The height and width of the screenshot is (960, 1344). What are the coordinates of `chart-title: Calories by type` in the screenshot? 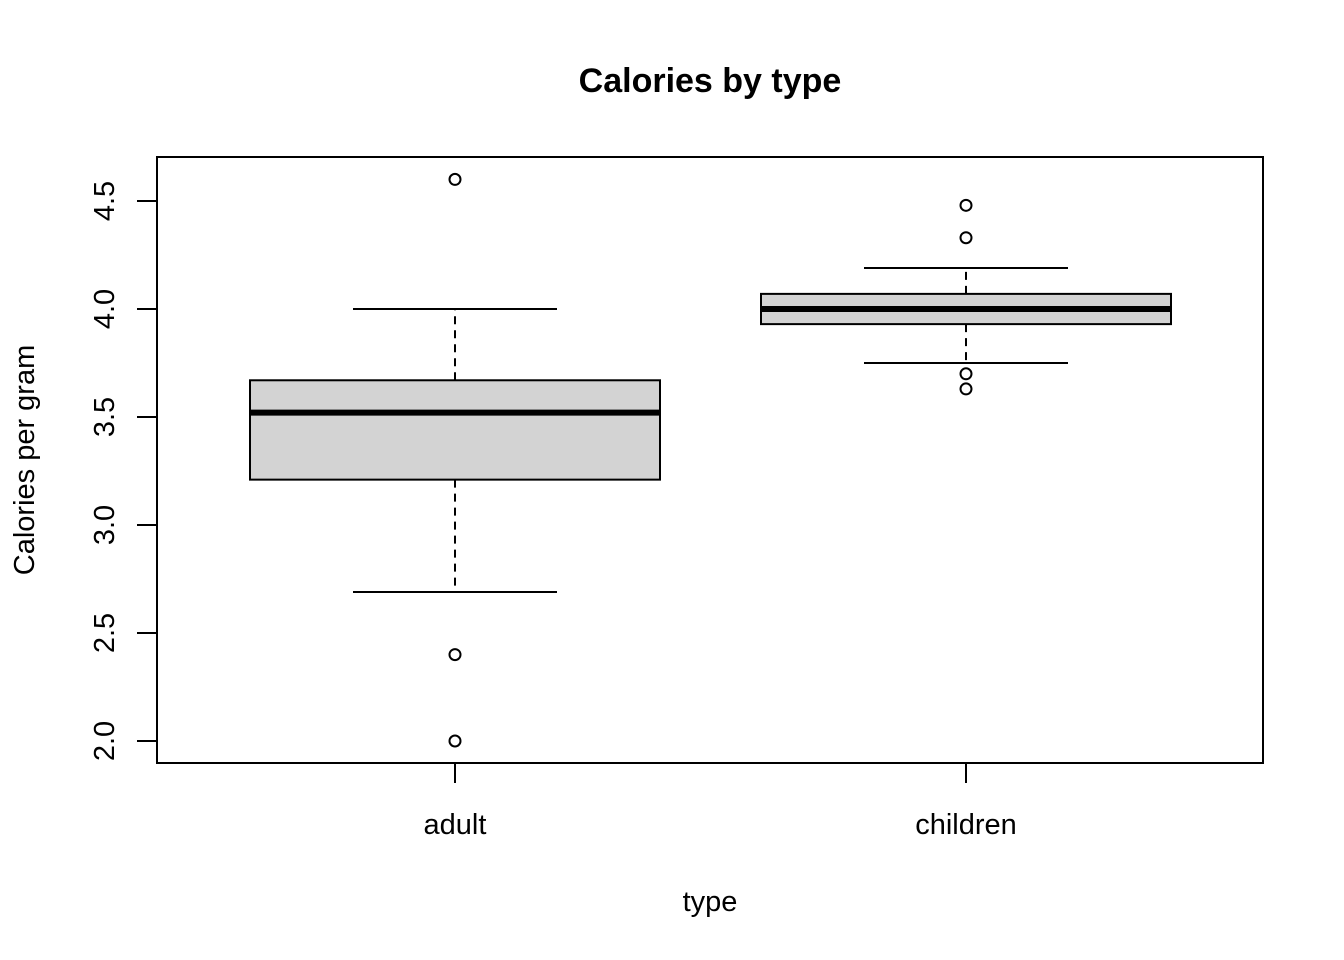 It's located at (710, 81).